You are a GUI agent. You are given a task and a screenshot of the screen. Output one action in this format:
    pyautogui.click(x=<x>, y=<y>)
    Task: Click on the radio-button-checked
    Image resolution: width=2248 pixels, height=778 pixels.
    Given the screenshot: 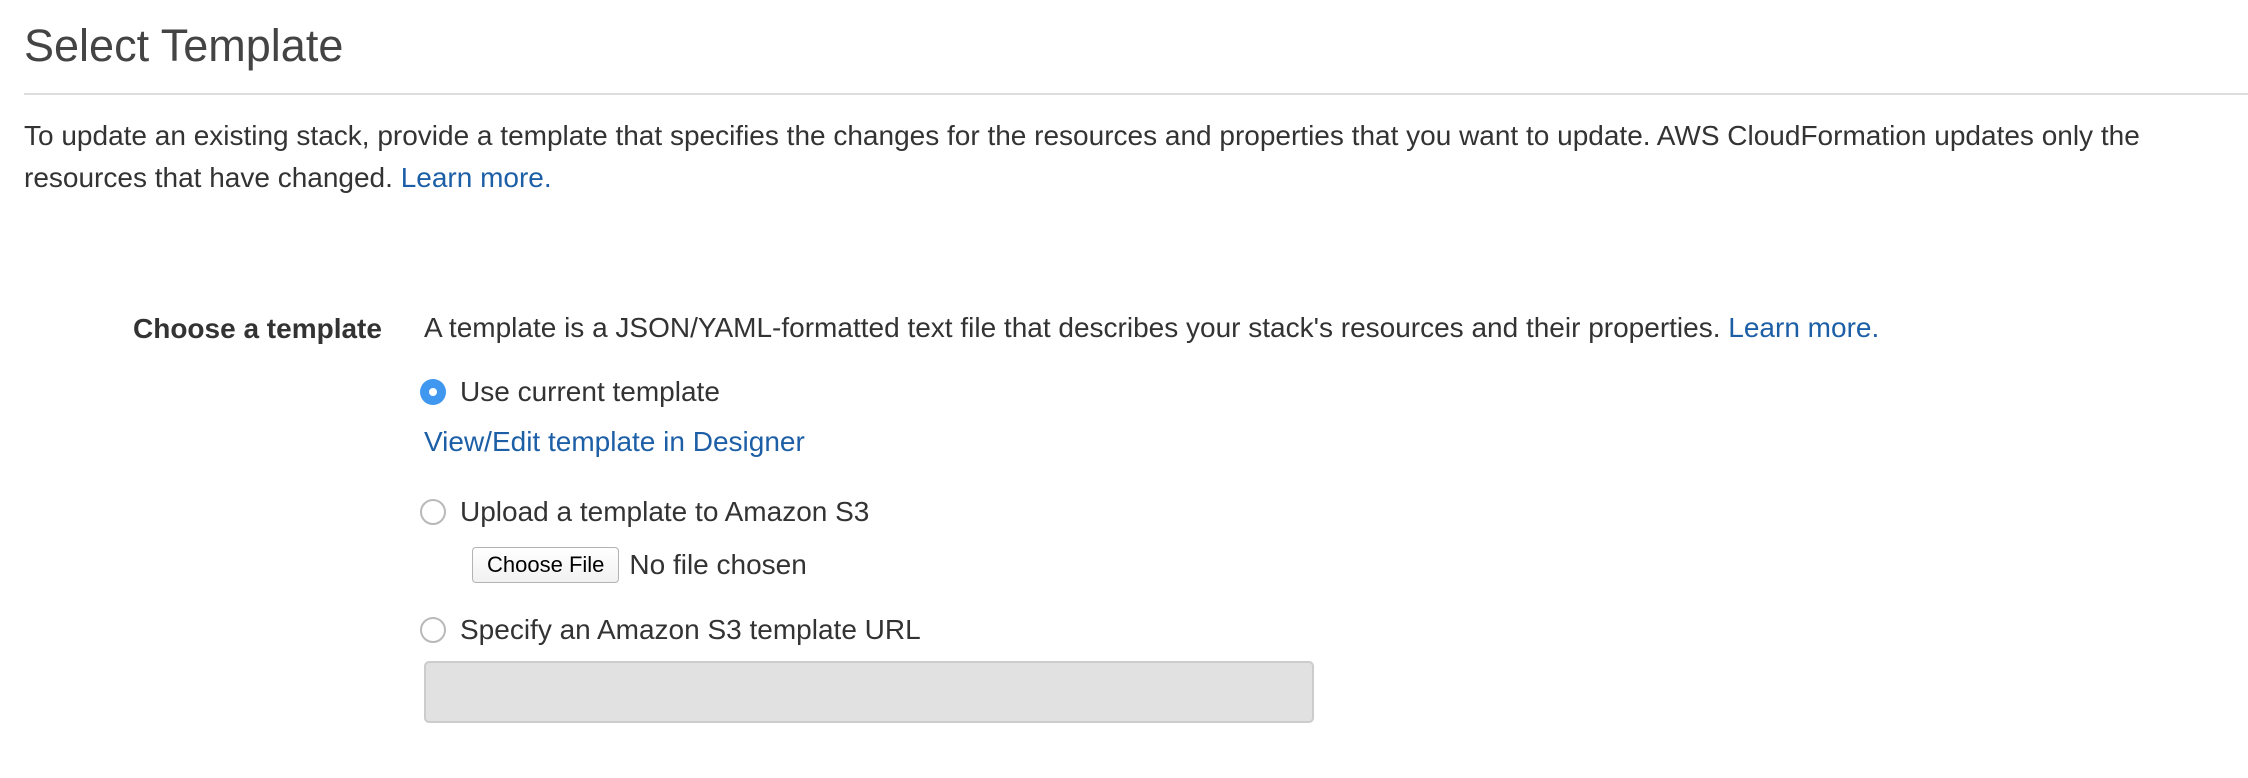 What is the action you would take?
    pyautogui.click(x=433, y=392)
    